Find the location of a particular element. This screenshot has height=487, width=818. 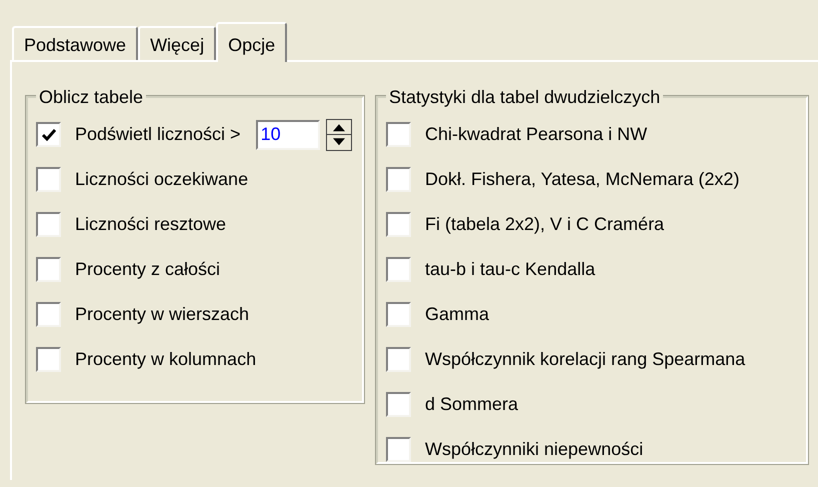

tab: Więcej is located at coordinates (177, 43).